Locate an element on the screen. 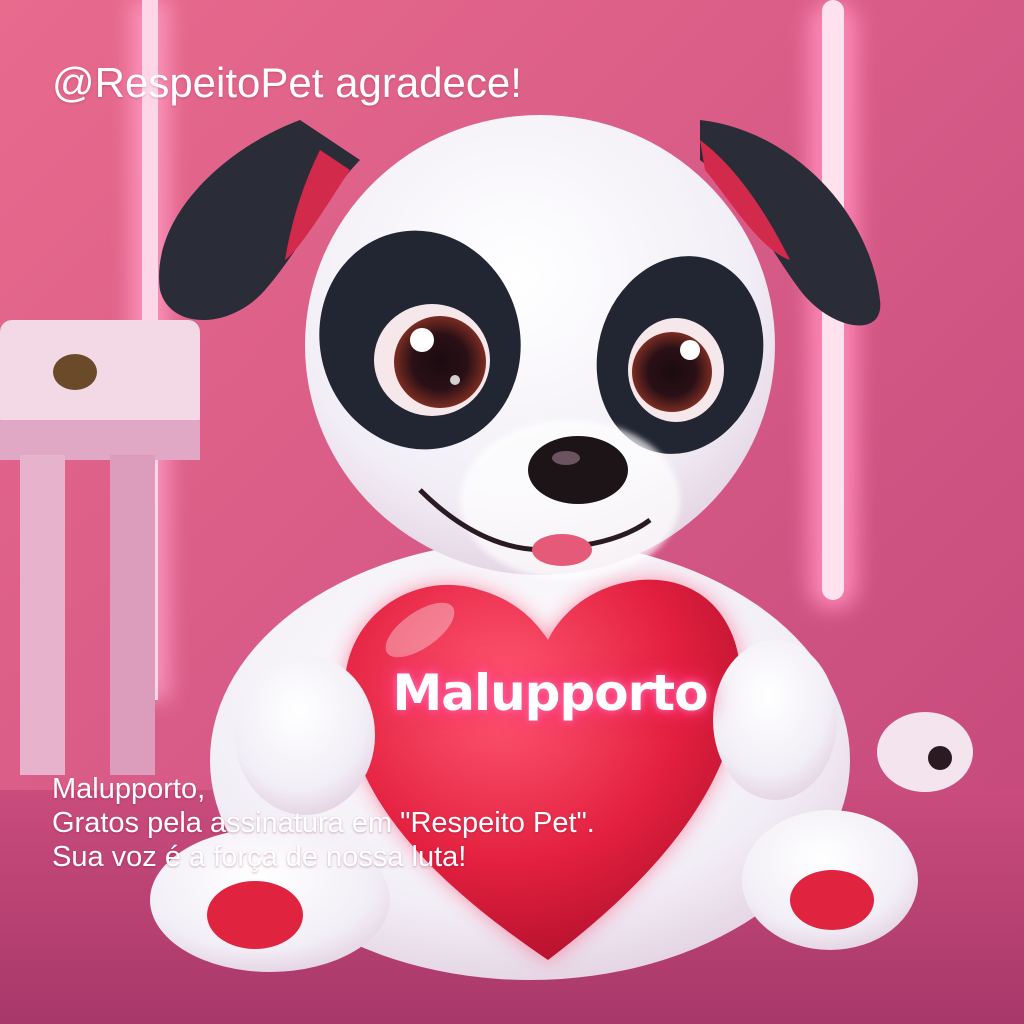  heart-name-label: Malupporto is located at coordinates (550, 693).